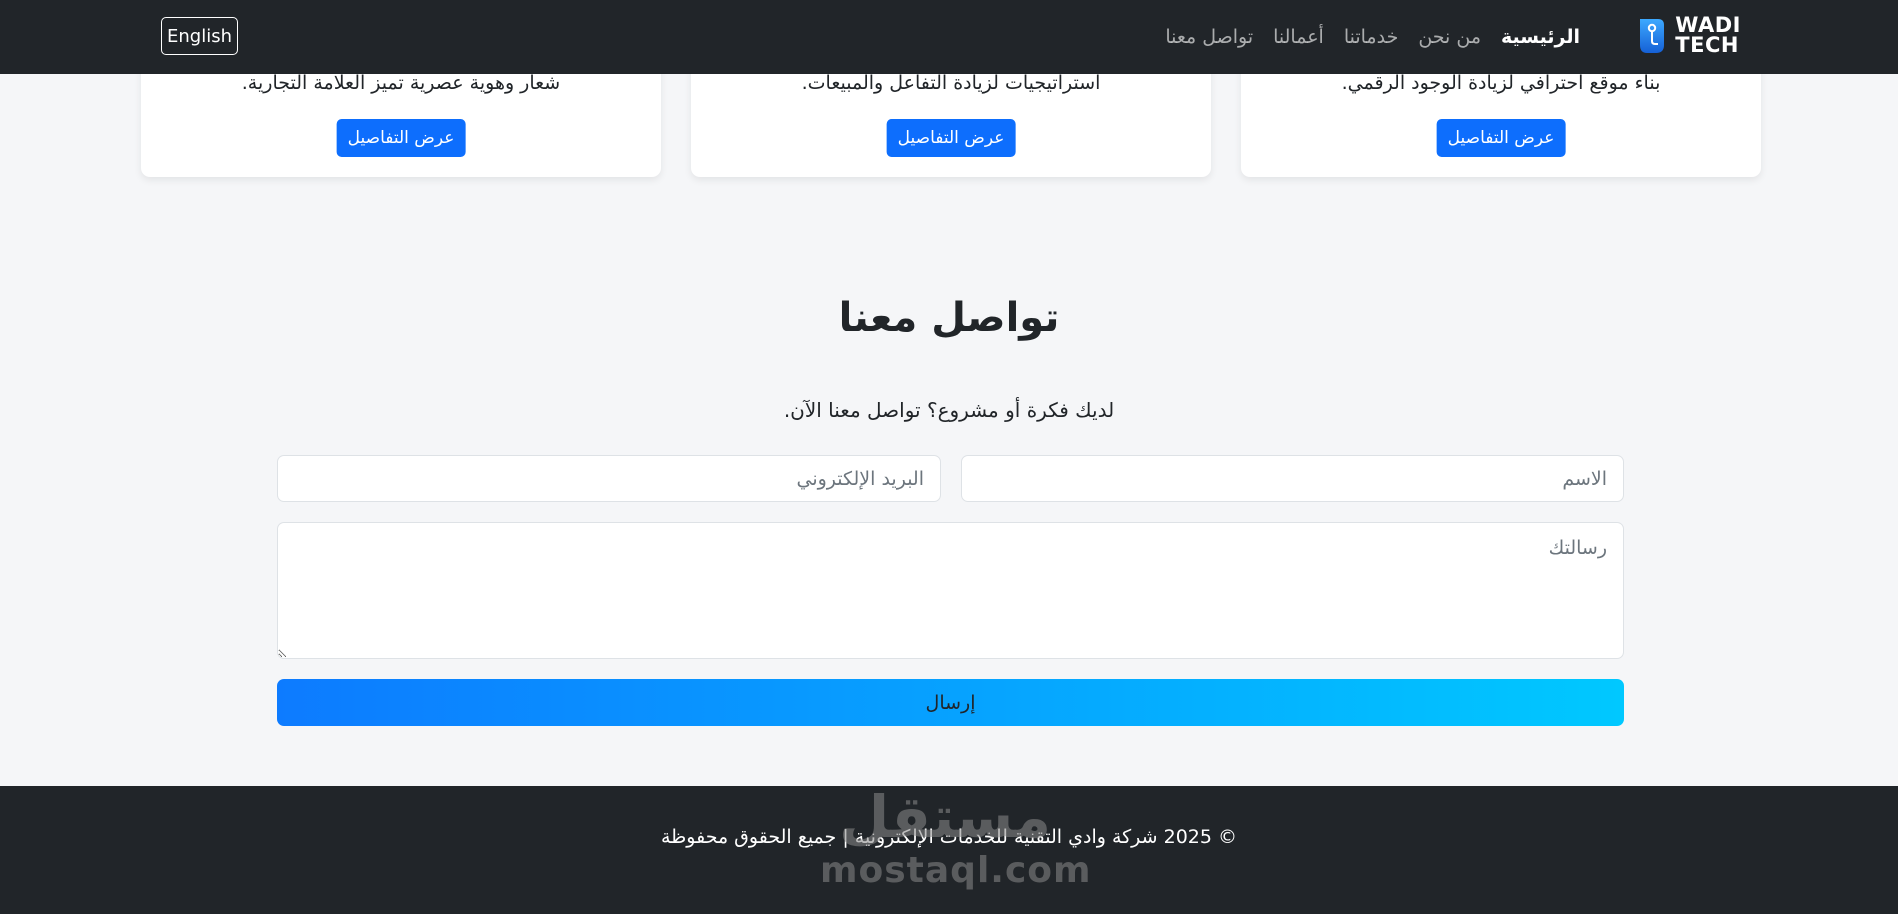  What do you see at coordinates (1708, 25) in the screenshot?
I see `brand-line-1: WADI` at bounding box center [1708, 25].